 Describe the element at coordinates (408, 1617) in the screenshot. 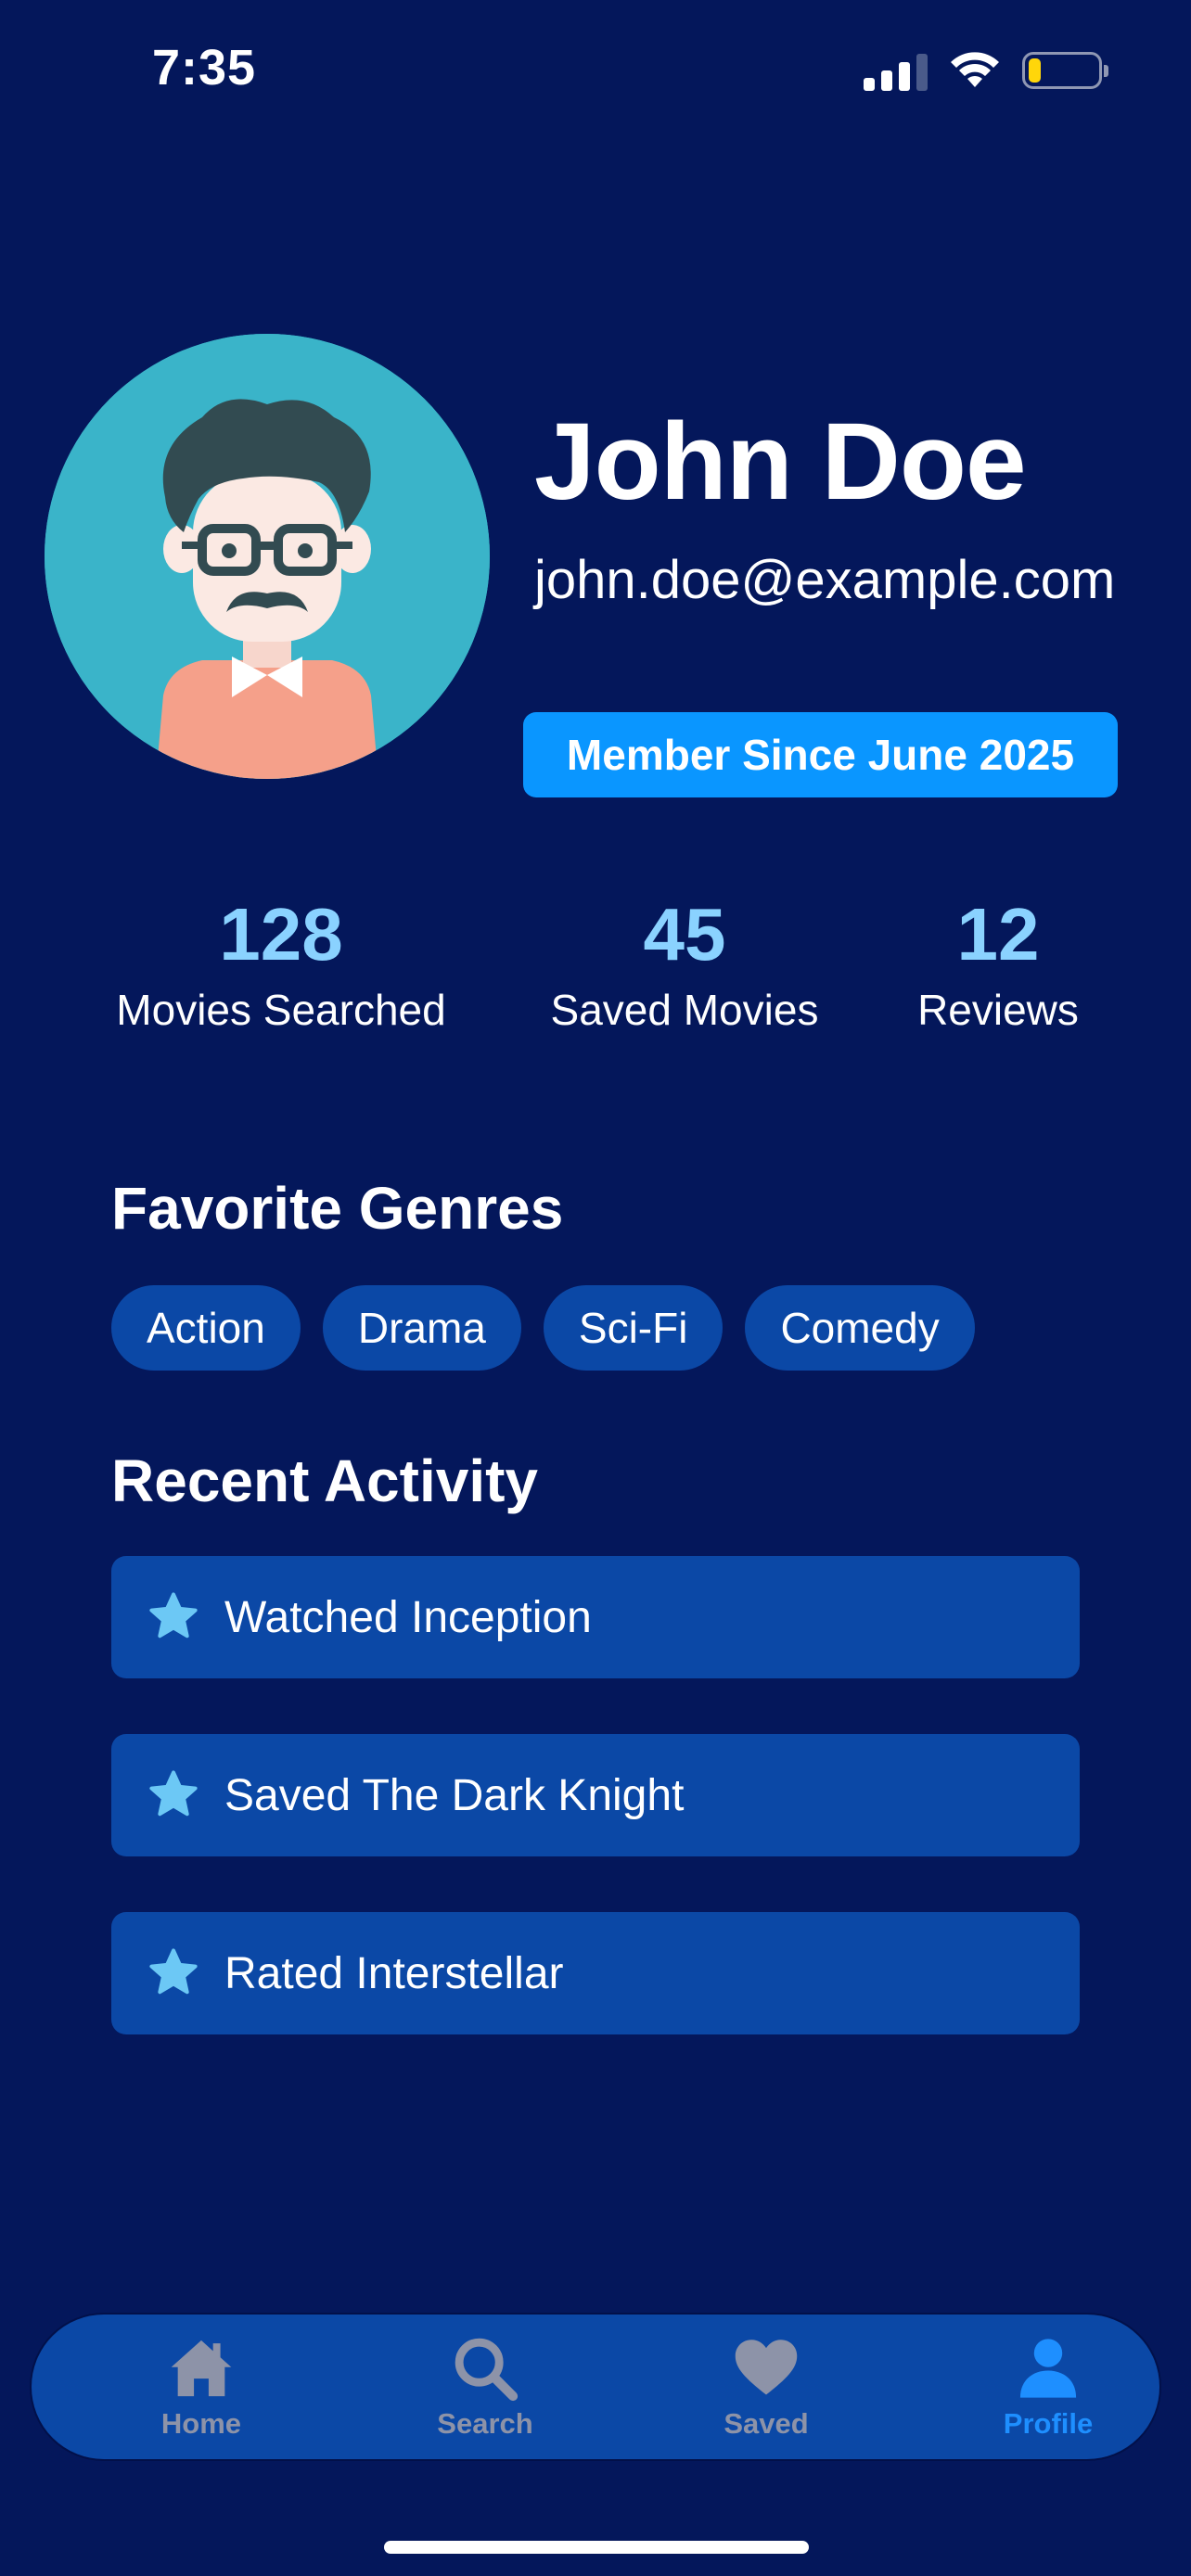

I see `activity-text: Watched Inception` at that location.